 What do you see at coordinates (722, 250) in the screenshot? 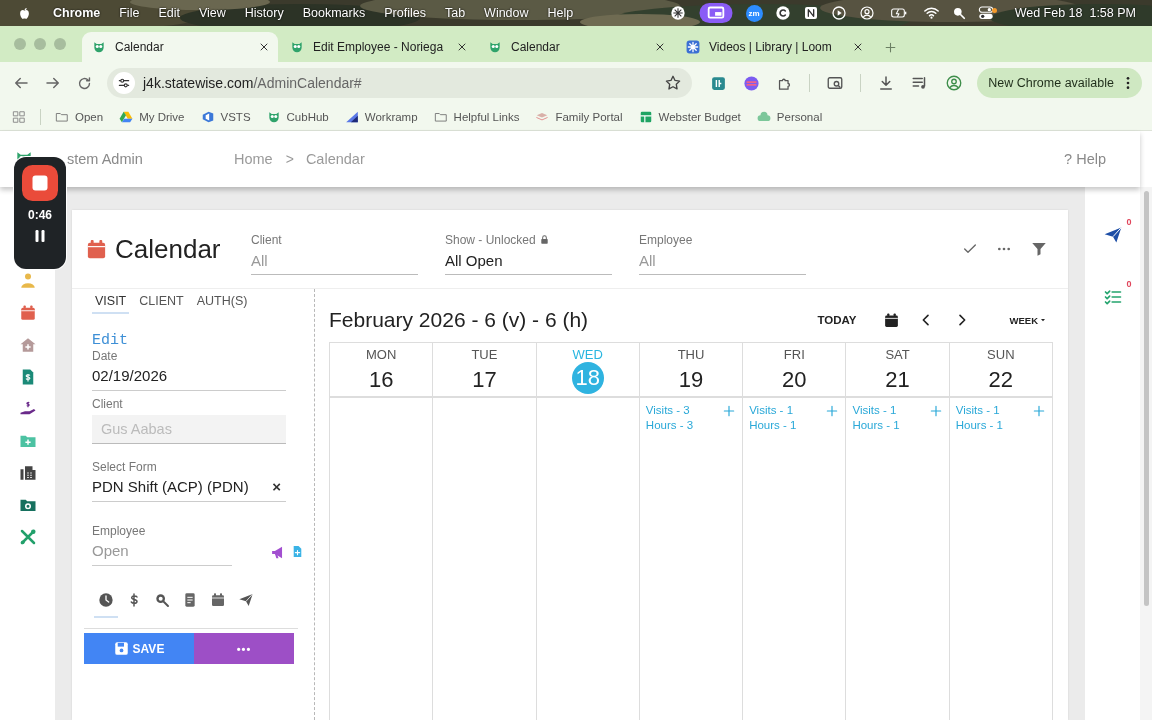
I see `filter-field: Employee All` at bounding box center [722, 250].